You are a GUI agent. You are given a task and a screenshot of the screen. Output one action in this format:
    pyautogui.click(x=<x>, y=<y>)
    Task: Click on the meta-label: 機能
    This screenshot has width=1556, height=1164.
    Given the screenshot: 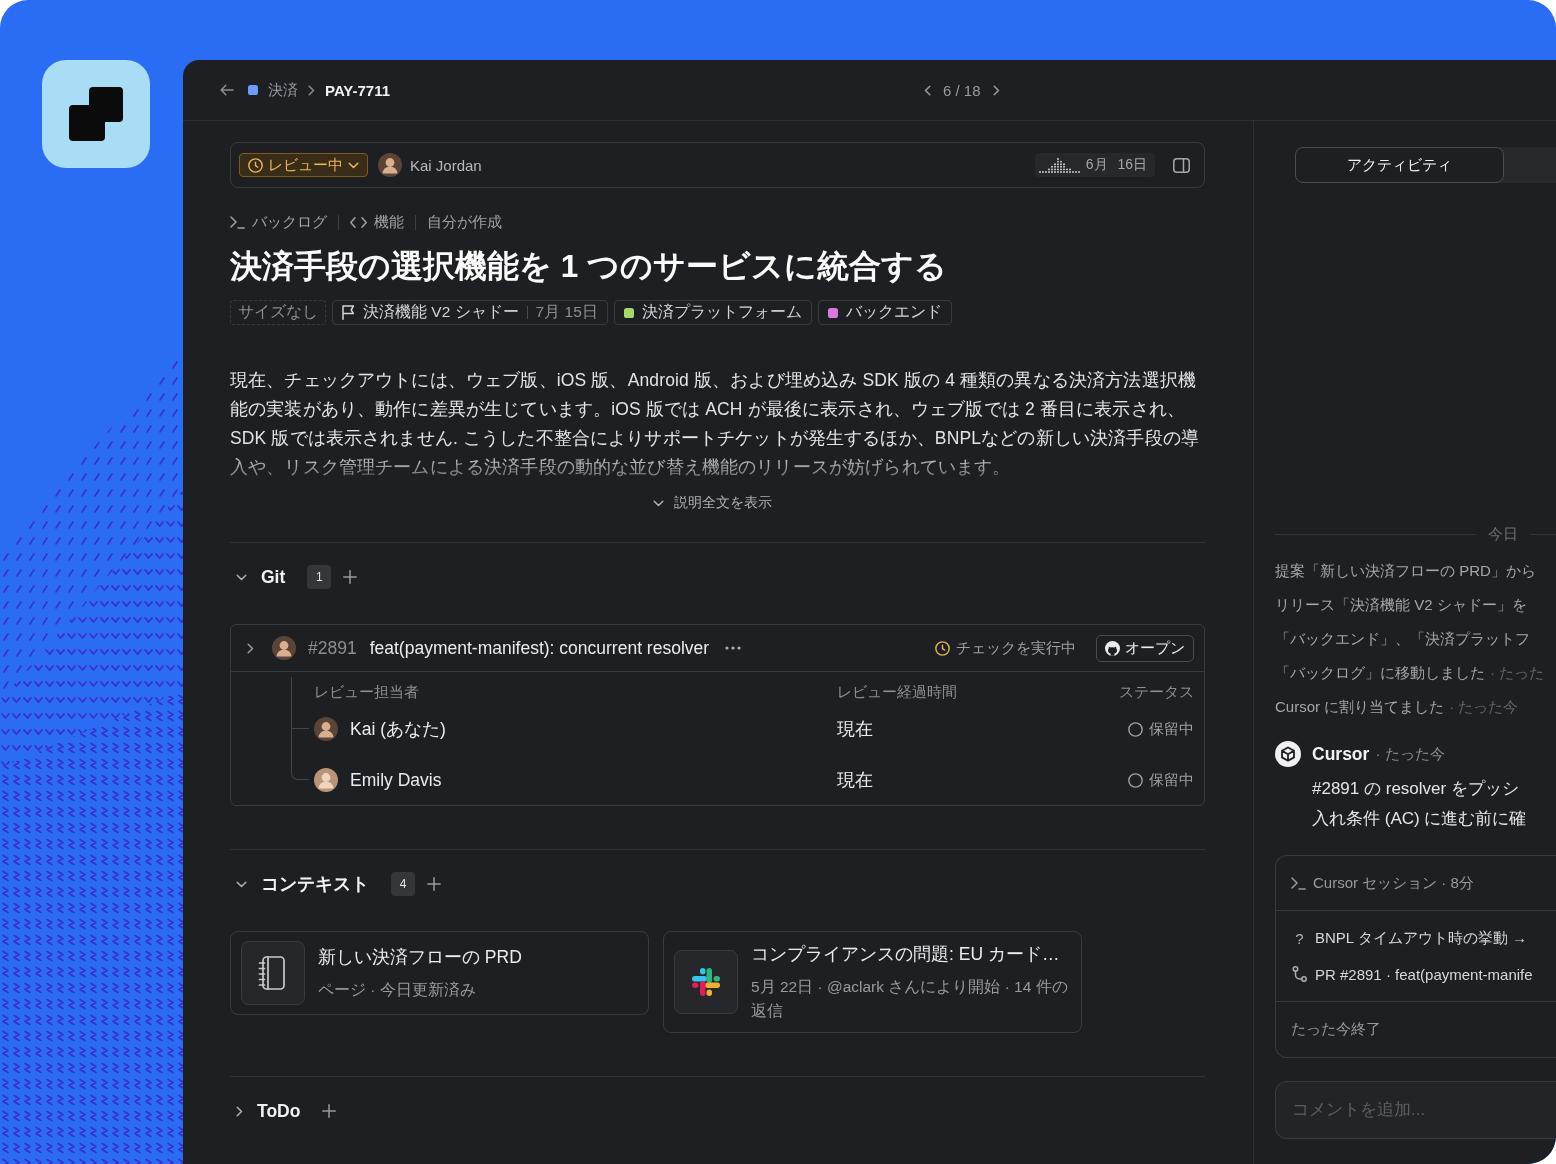 What is the action you would take?
    pyautogui.click(x=389, y=222)
    